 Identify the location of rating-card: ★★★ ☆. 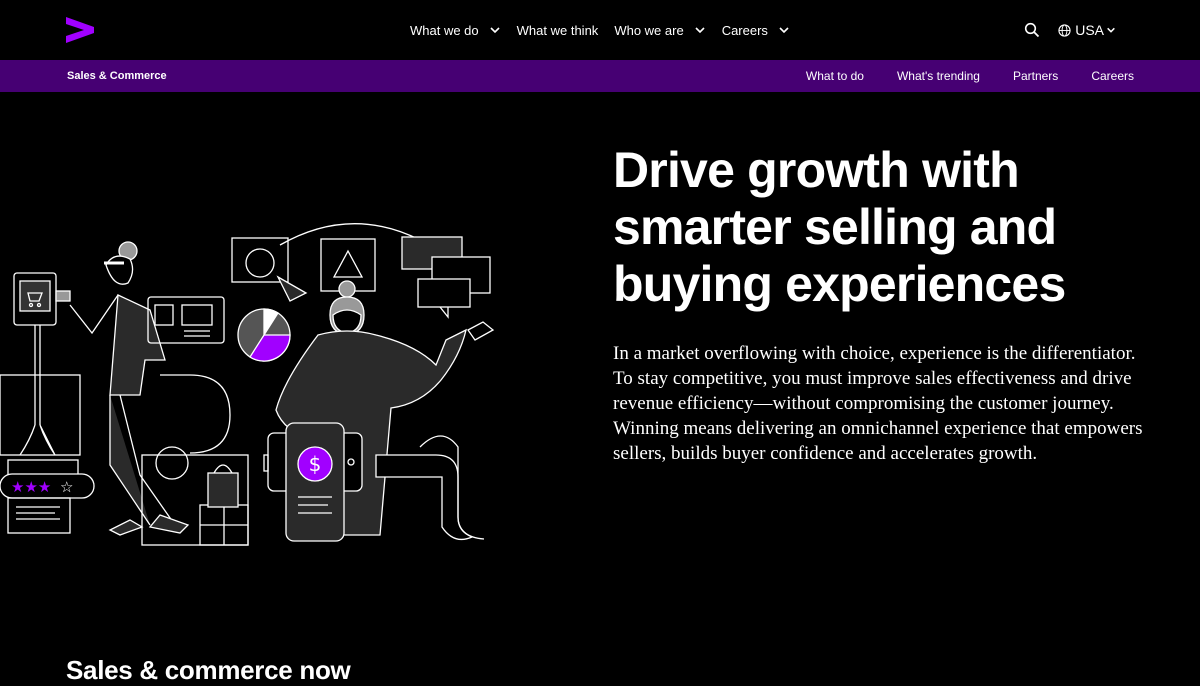
(47, 496).